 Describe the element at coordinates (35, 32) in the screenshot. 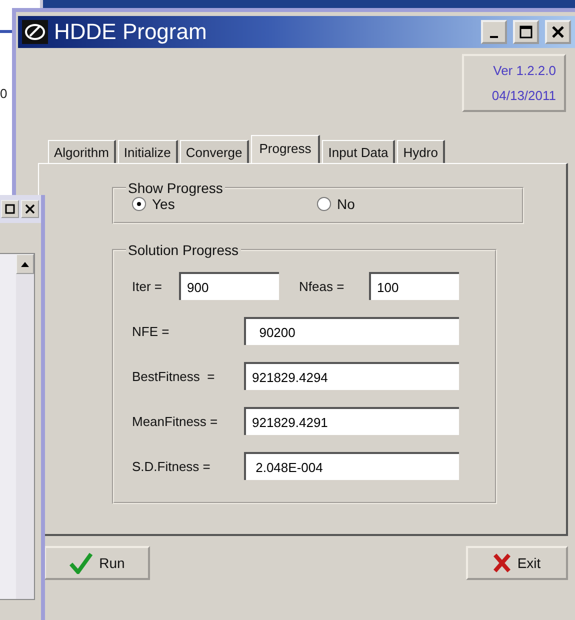

I see `app-logo-icon` at that location.